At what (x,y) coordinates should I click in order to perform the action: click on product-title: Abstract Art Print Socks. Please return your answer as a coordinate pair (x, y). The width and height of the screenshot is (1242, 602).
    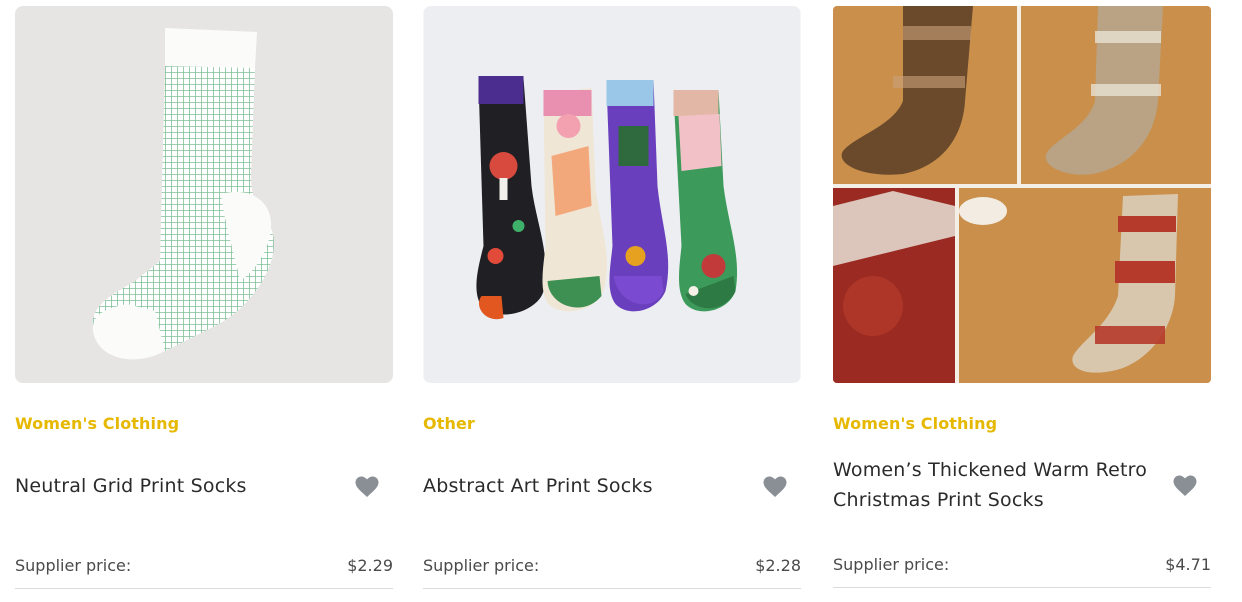
    Looking at the image, I should click on (583, 486).